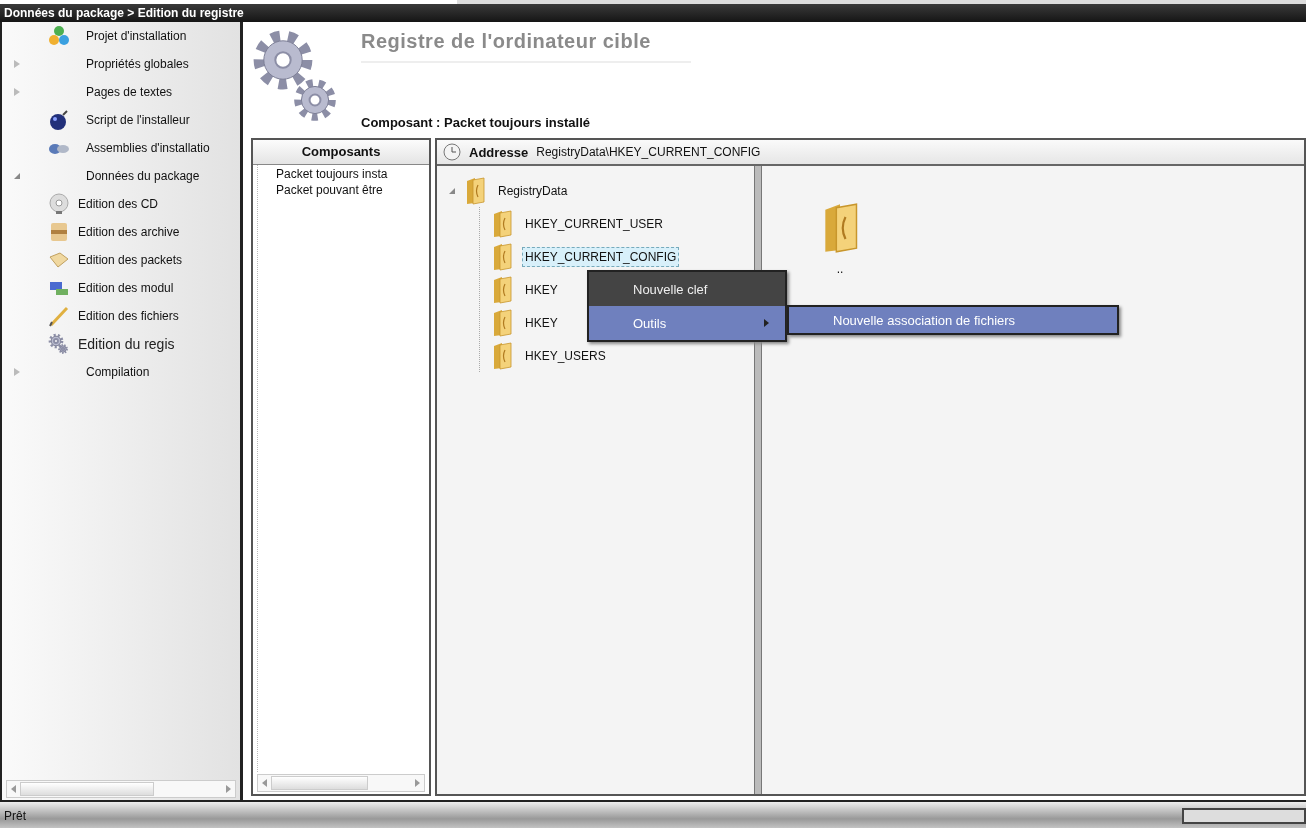 This screenshot has height=828, width=1306. What do you see at coordinates (136, 36) in the screenshot?
I see `sidebar-item: Projet d'installation` at bounding box center [136, 36].